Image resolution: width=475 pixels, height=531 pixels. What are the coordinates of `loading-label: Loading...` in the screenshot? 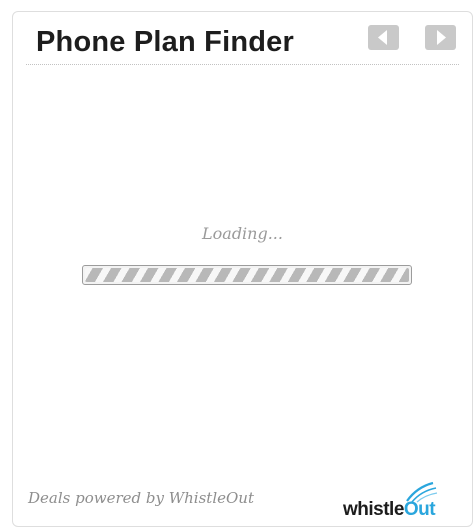 It's located at (242, 233).